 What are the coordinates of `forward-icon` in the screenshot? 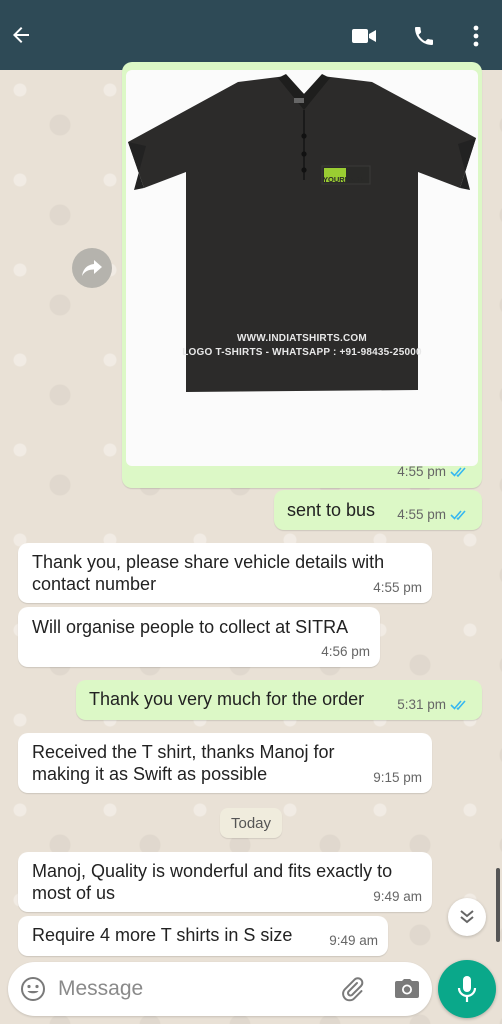 It's located at (92, 268).